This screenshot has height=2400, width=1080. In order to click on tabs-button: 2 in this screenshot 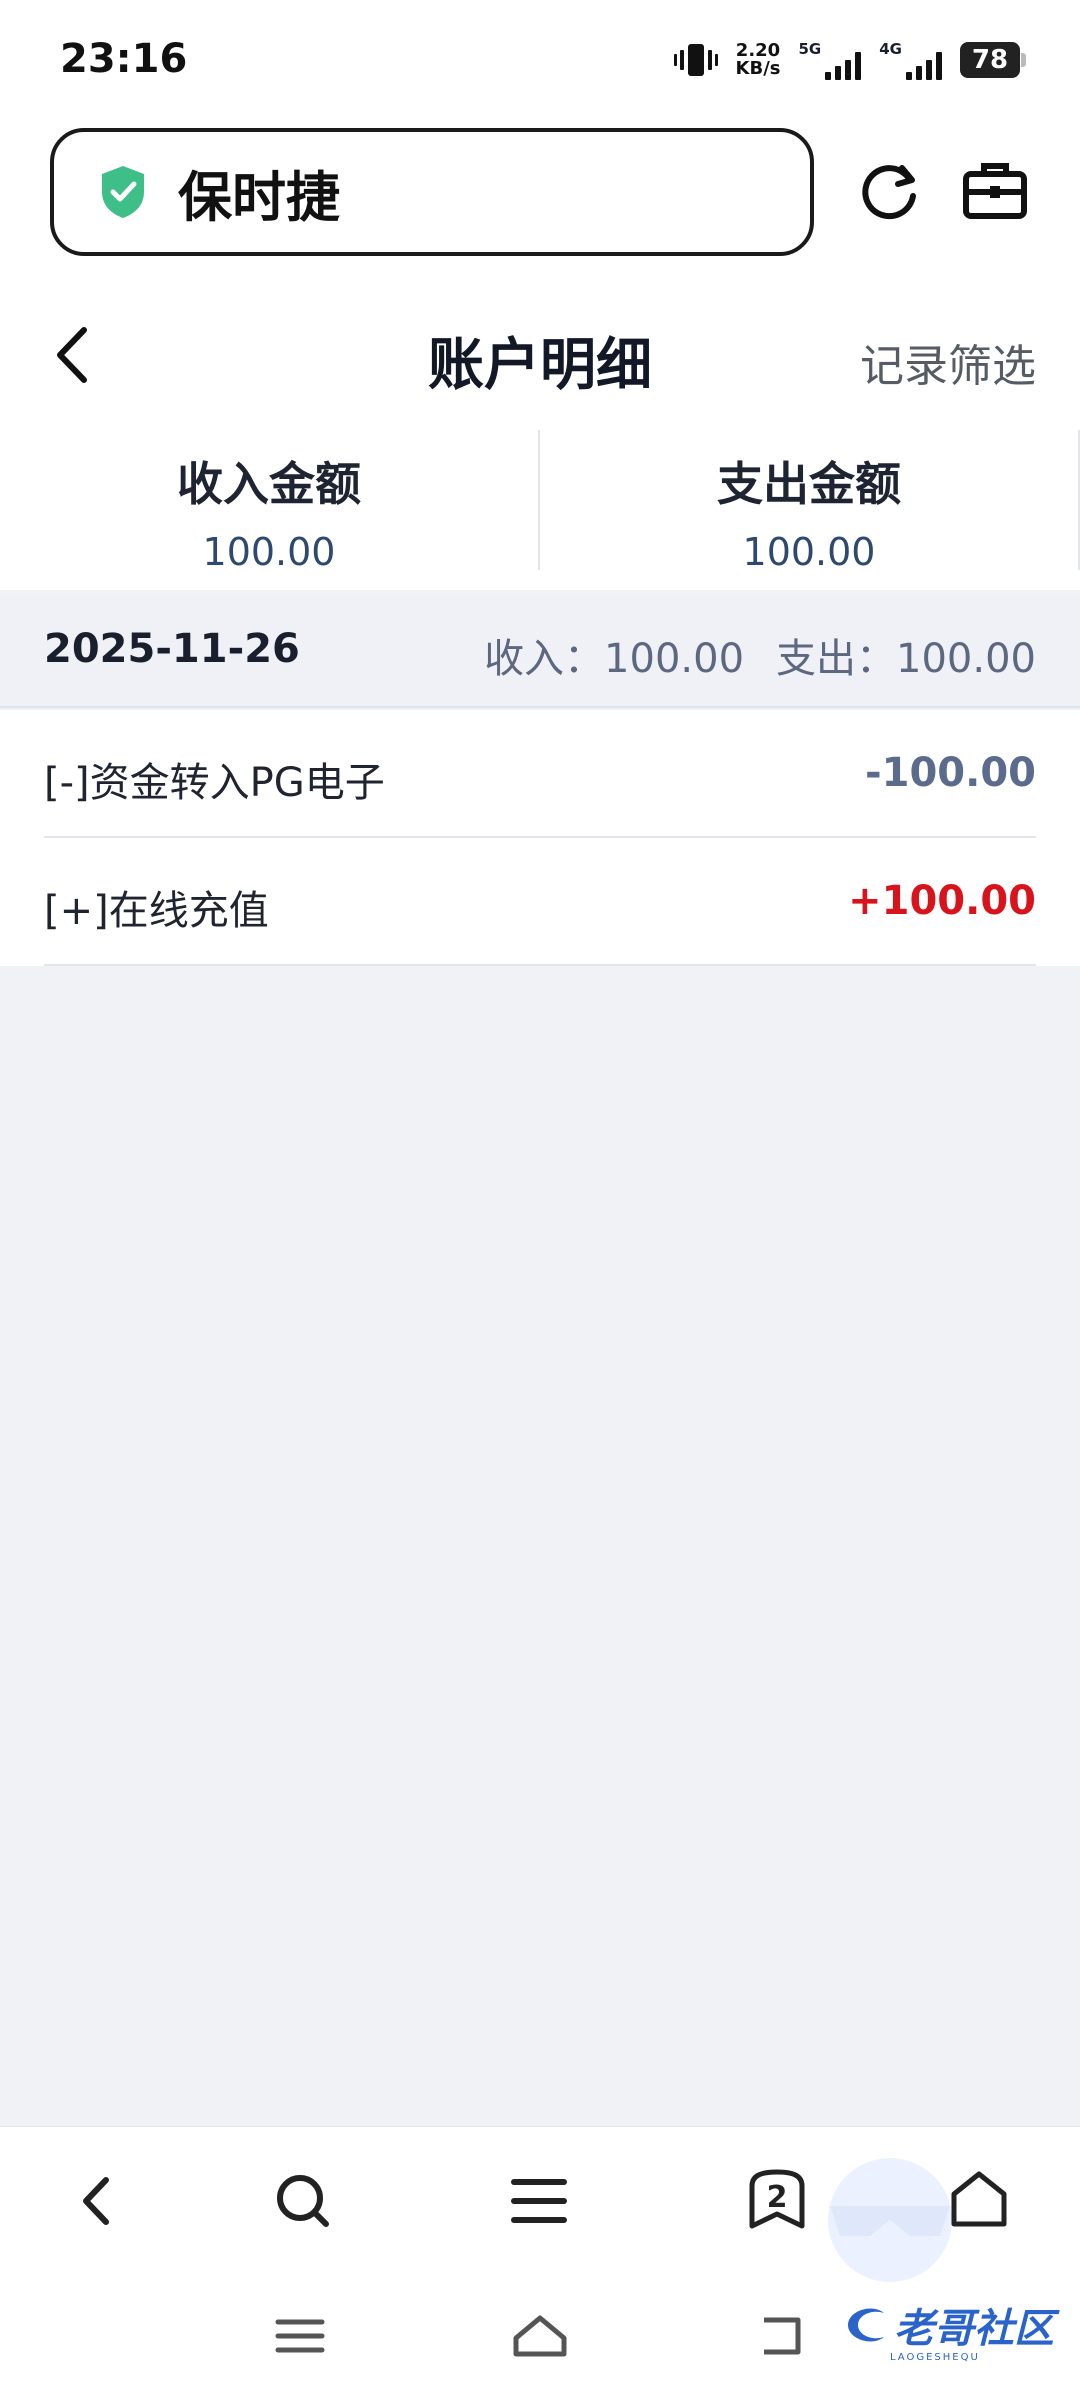, I will do `click(777, 2201)`.